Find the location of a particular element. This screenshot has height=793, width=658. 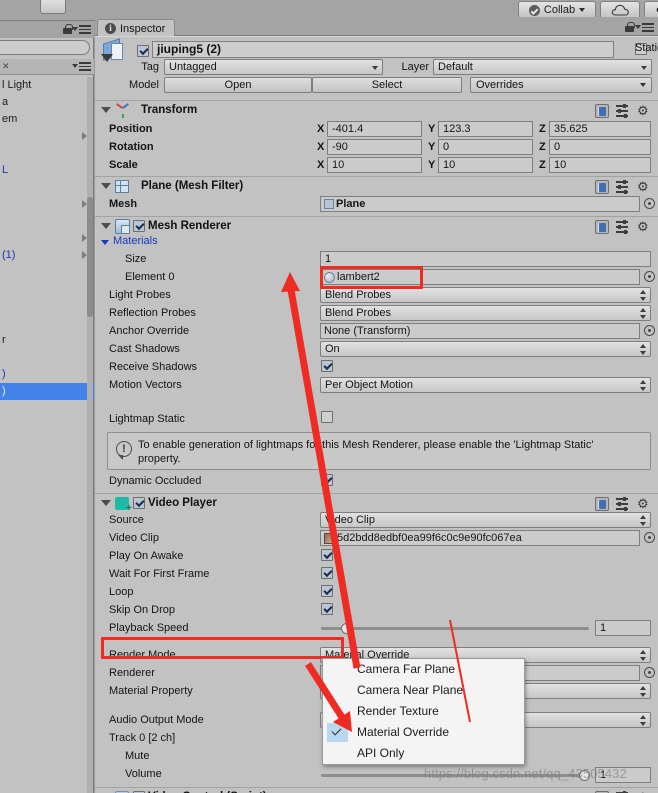

model-open-button: Open is located at coordinates (238, 85).